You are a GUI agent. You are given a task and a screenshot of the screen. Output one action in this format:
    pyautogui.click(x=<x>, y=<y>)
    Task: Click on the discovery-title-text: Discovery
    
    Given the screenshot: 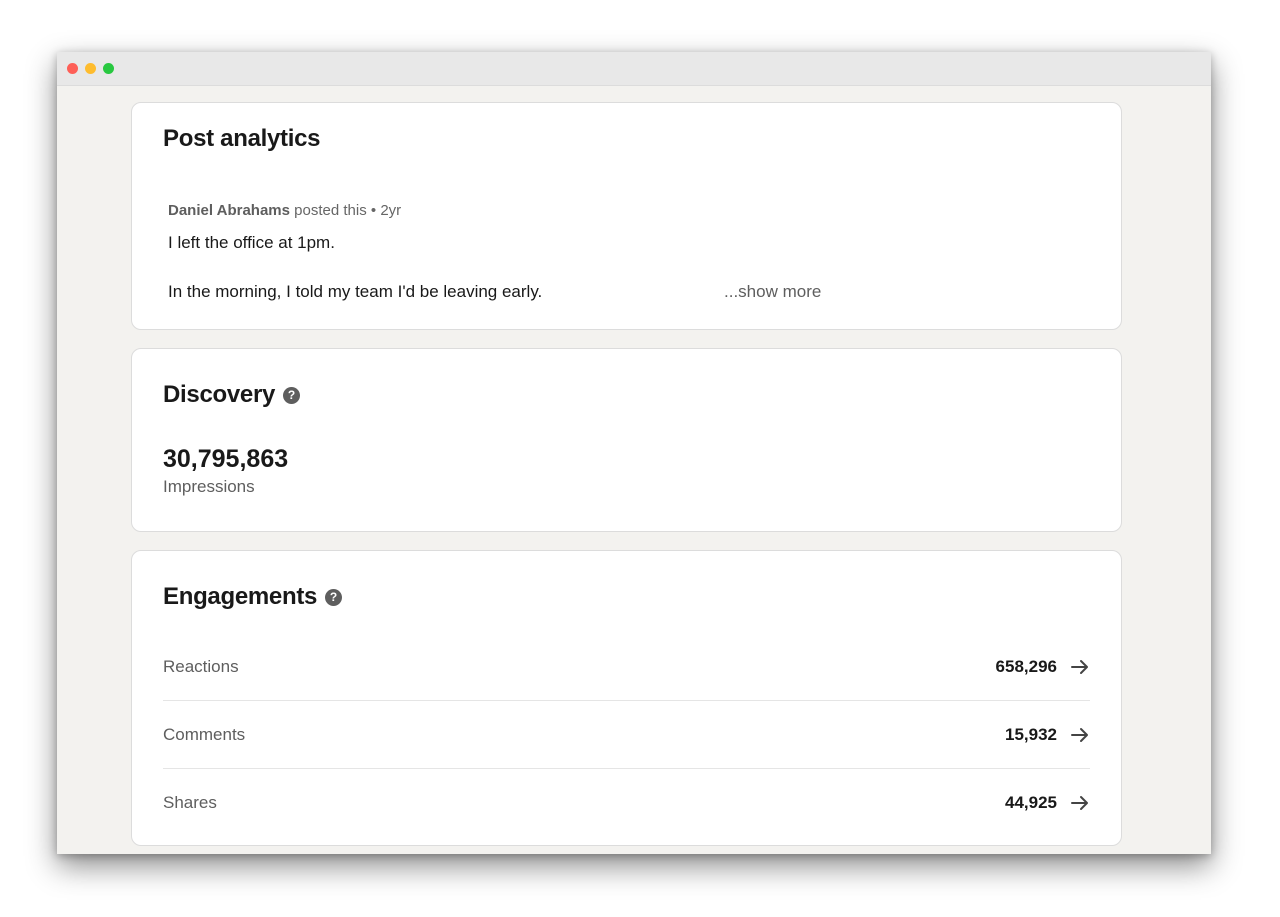 What is the action you would take?
    pyautogui.click(x=219, y=394)
    